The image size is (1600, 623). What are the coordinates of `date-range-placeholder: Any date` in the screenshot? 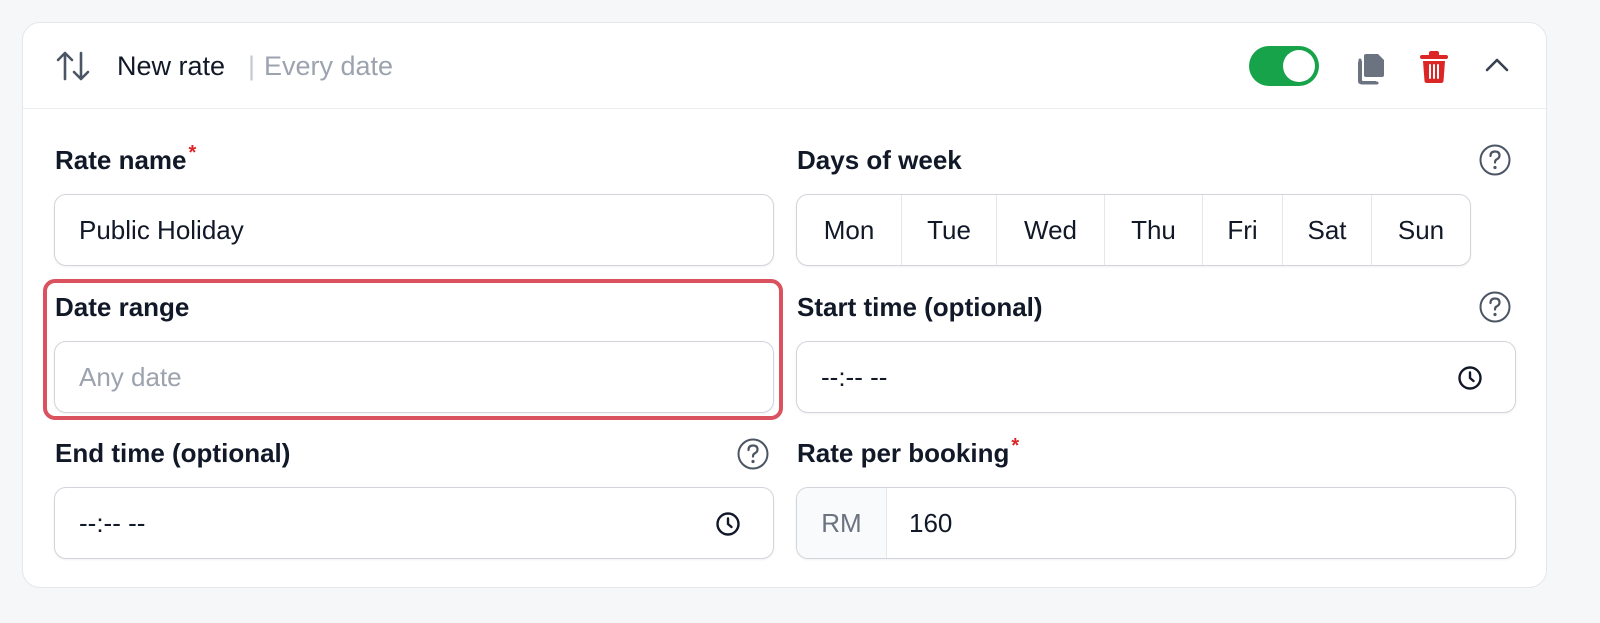 It's located at (130, 377).